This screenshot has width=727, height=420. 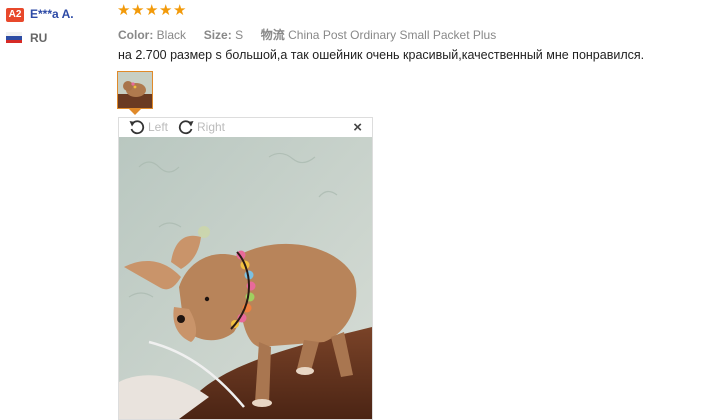 What do you see at coordinates (52, 14) in the screenshot?
I see `reviewer-name: E***a A.` at bounding box center [52, 14].